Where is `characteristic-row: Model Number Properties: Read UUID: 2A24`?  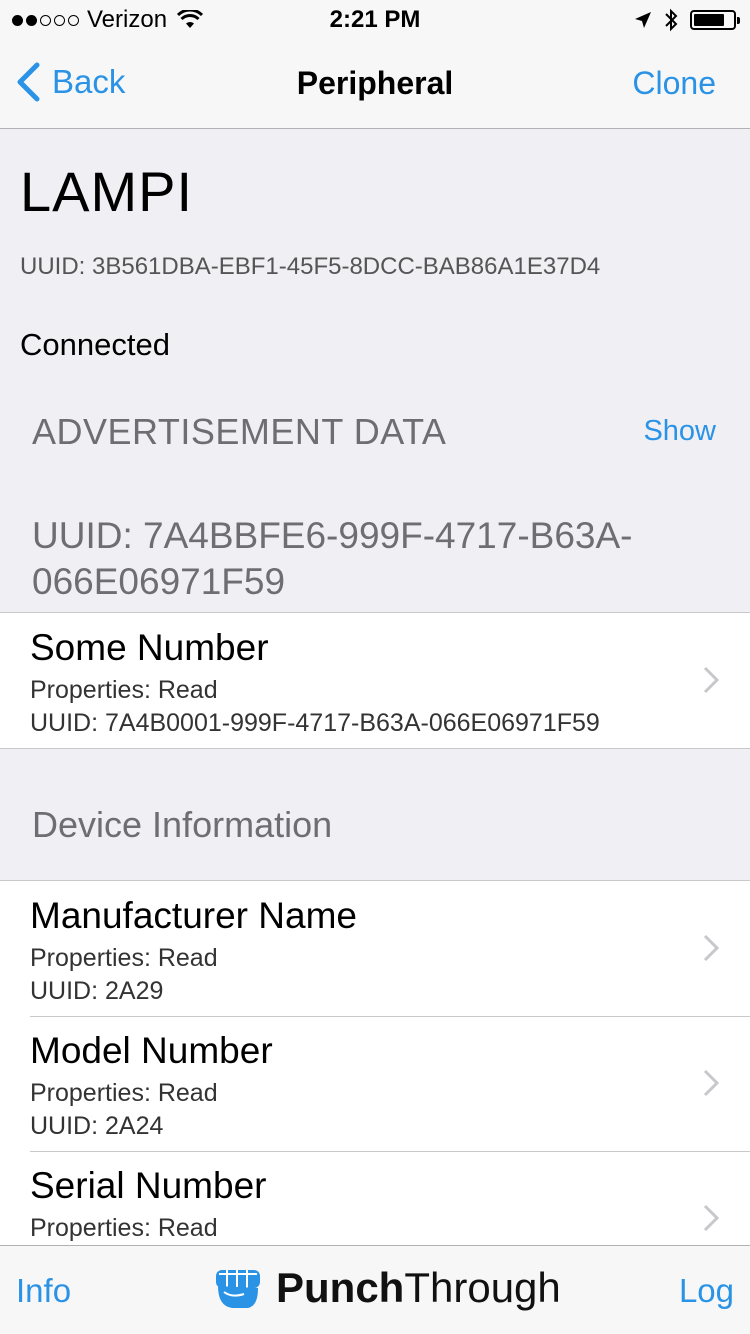
characteristic-row: Model Number Properties: Read UUID: 2A24 is located at coordinates (375, 1083).